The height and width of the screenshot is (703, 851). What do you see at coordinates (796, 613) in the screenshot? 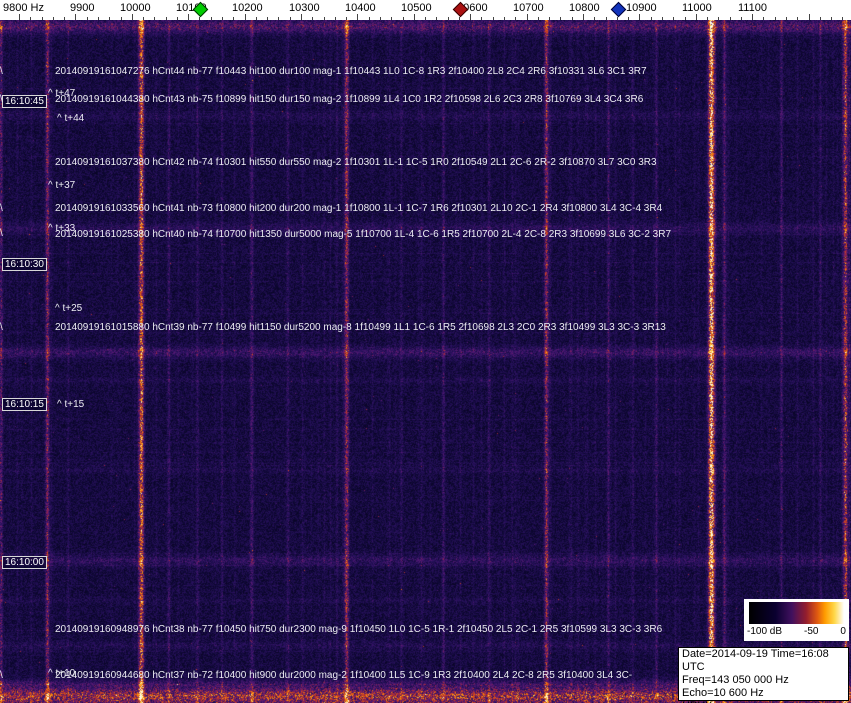
I see `db-gradient-bar` at bounding box center [796, 613].